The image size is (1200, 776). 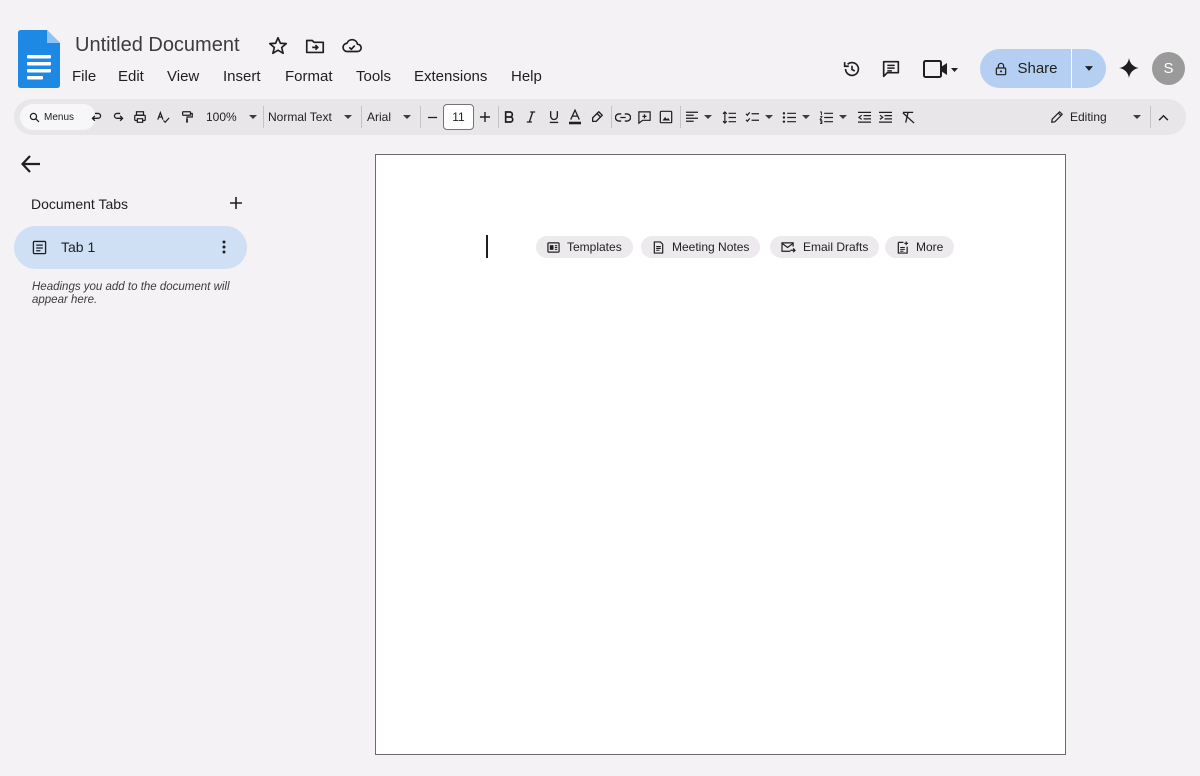 I want to click on highlight-color-icon, so click(x=597, y=117).